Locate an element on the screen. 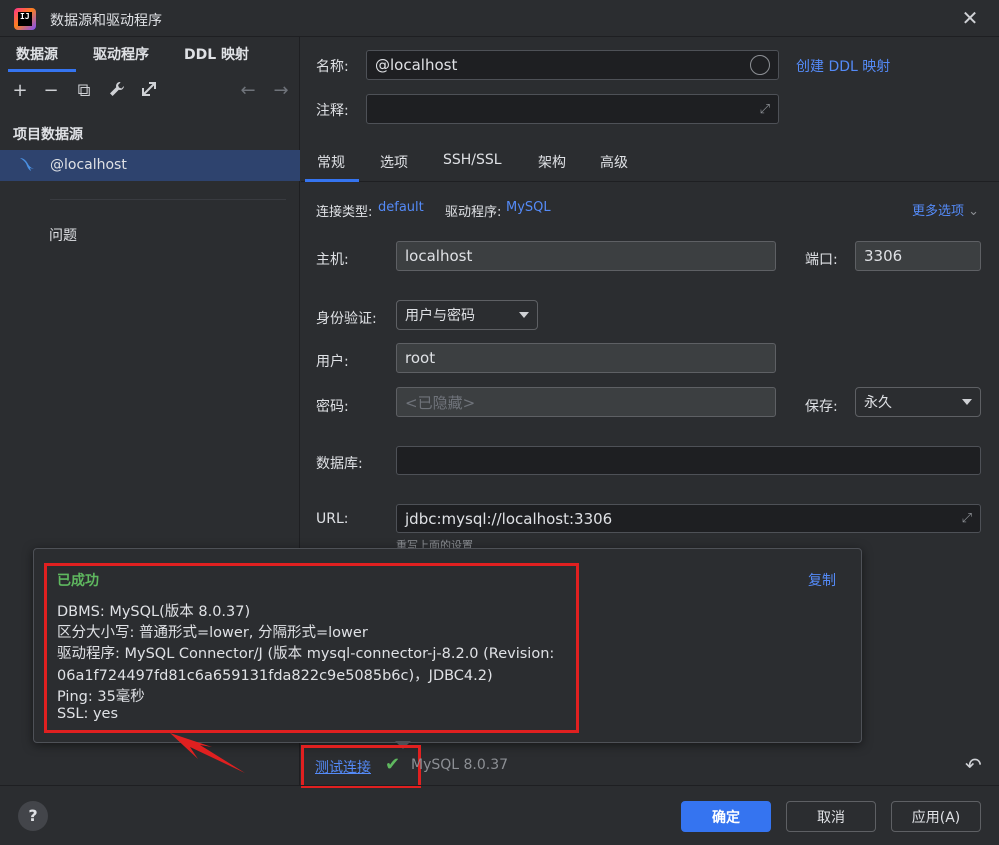  password-field: <已隐藏> is located at coordinates (586, 402).